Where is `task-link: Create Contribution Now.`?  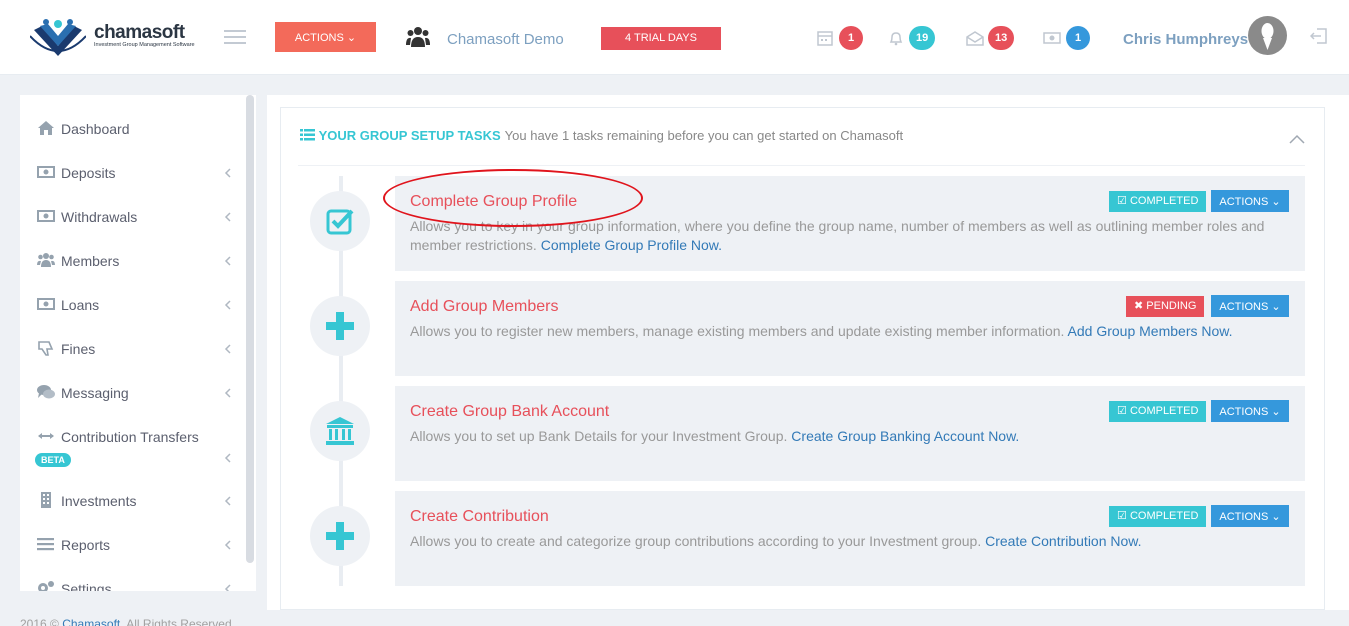 task-link: Create Contribution Now. is located at coordinates (1063, 541).